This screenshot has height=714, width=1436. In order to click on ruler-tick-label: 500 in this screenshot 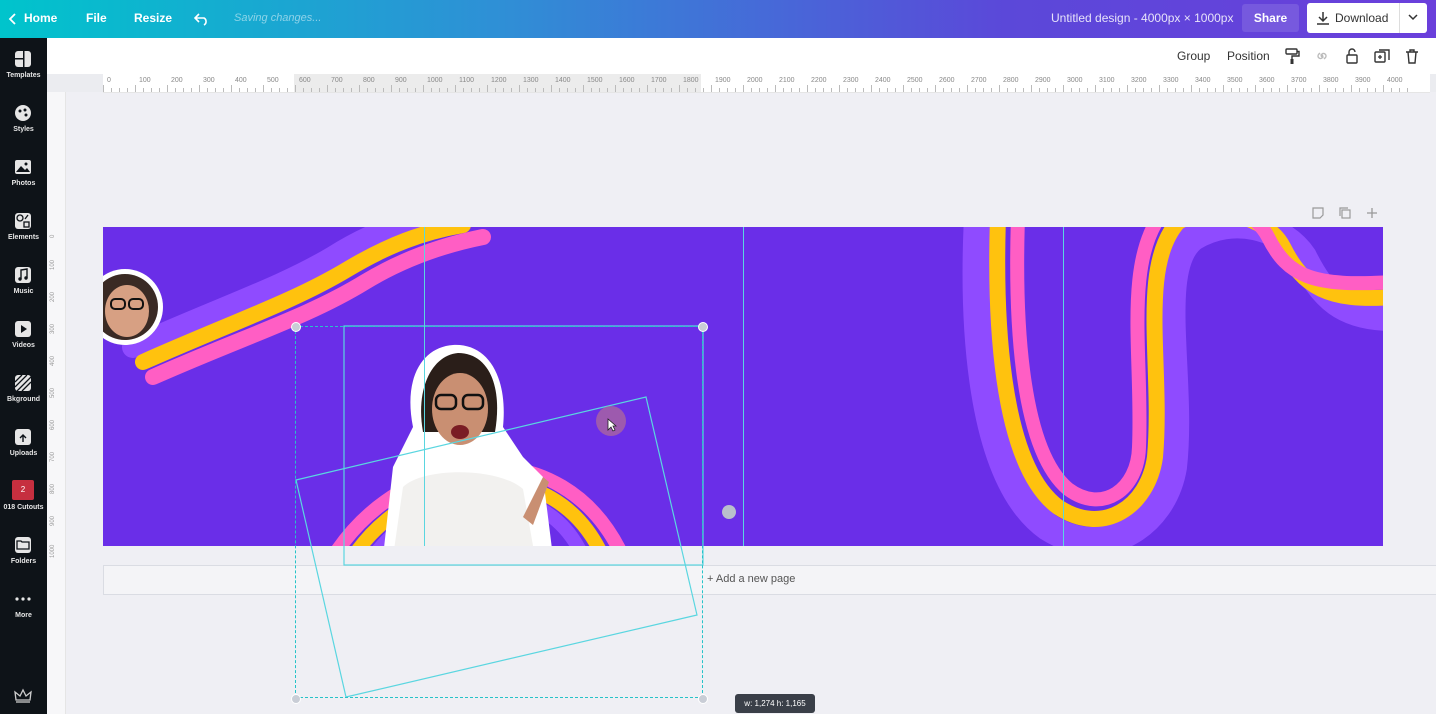, I will do `click(273, 80)`.